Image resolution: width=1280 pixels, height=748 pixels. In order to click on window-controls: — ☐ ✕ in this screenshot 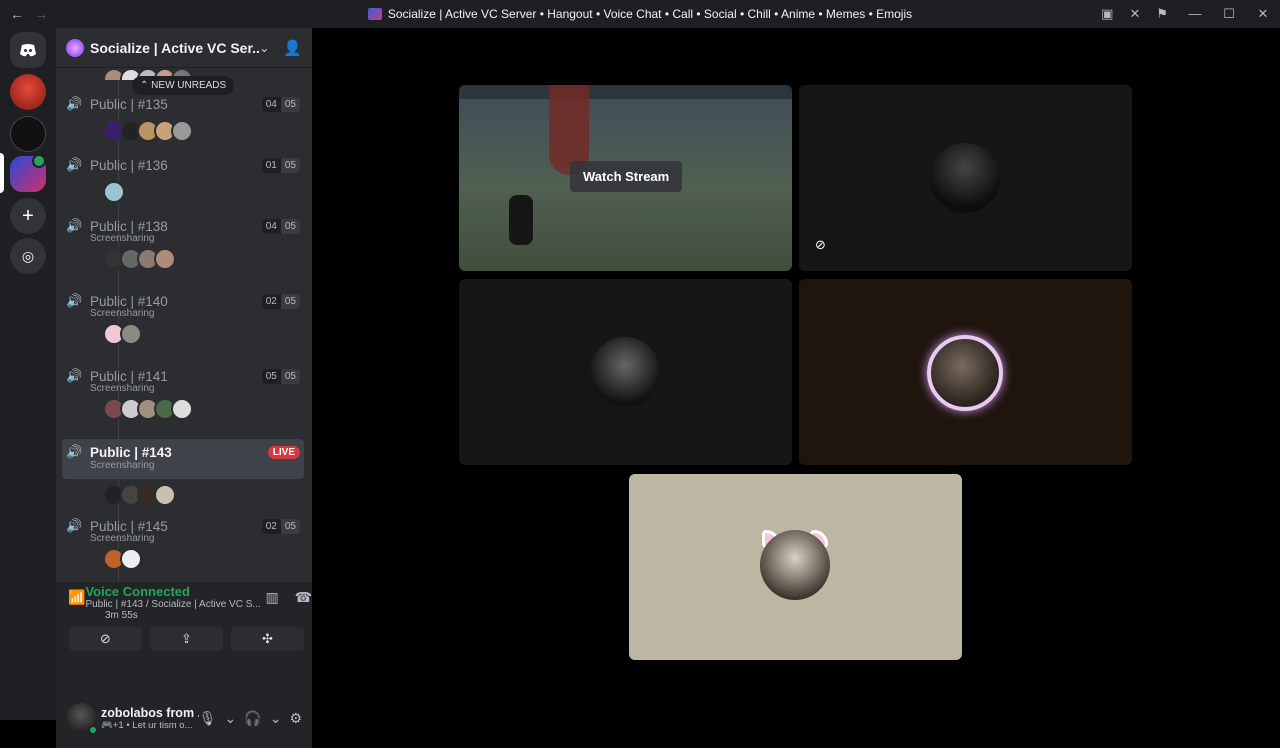, I will do `click(1229, 14)`.